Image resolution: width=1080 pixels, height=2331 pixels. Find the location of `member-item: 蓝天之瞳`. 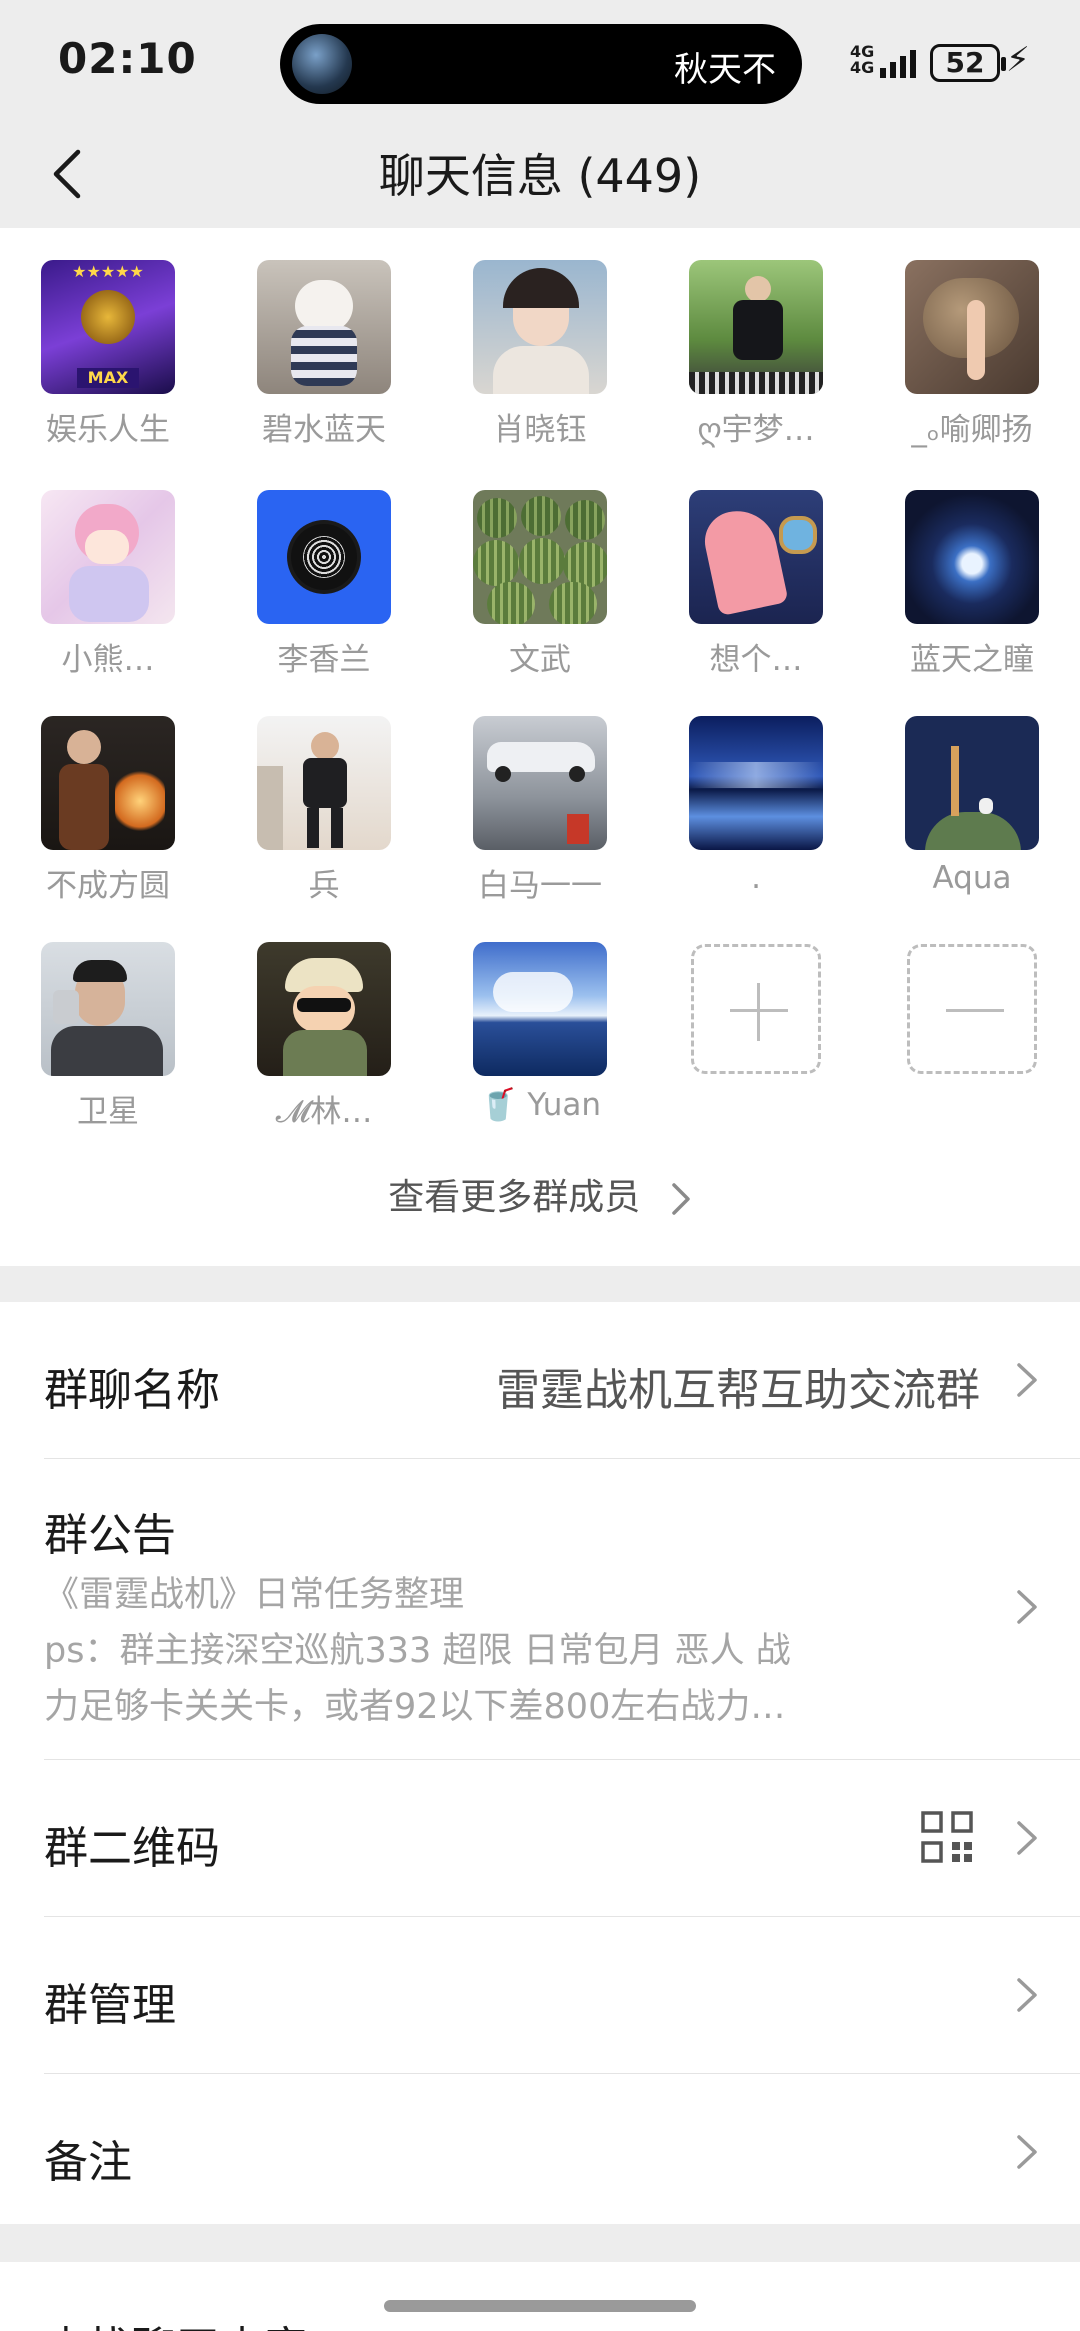

member-item: 蓝天之瞳 is located at coordinates (972, 584).